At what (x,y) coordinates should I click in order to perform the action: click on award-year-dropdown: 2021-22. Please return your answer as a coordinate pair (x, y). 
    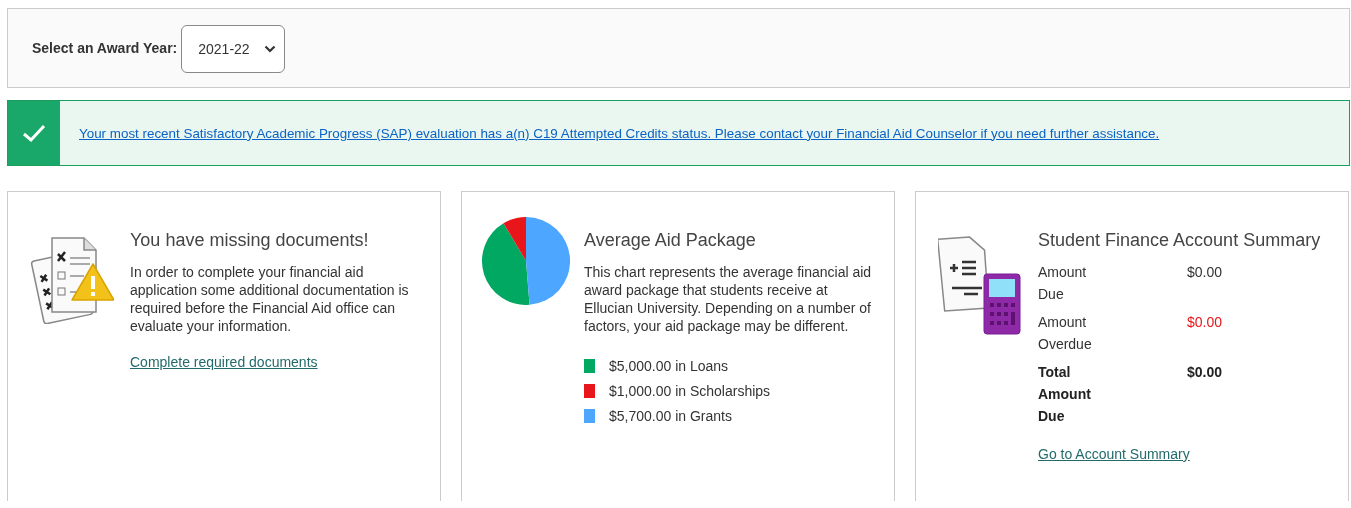
    Looking at the image, I should click on (233, 48).